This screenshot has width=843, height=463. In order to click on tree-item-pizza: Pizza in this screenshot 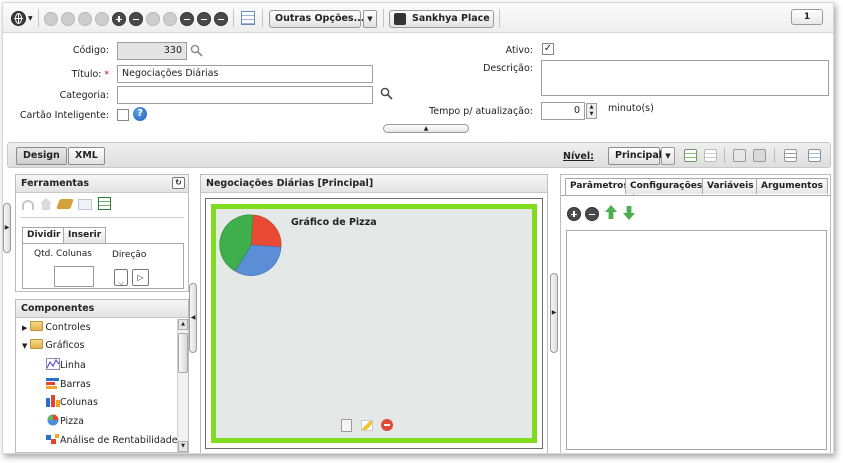, I will do `click(65, 421)`.